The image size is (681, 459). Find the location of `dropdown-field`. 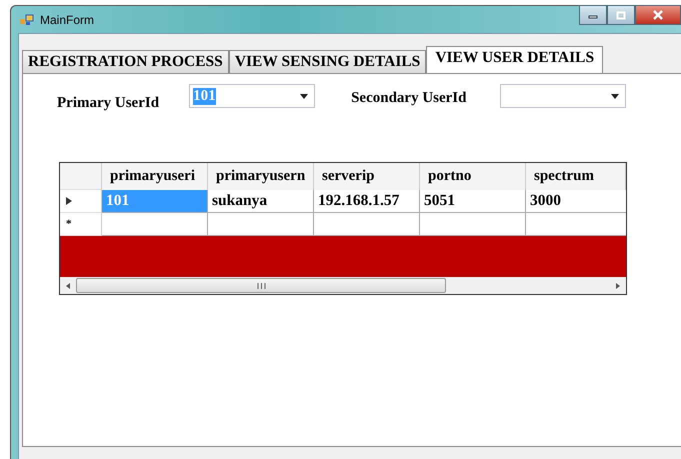

dropdown-field is located at coordinates (563, 96).